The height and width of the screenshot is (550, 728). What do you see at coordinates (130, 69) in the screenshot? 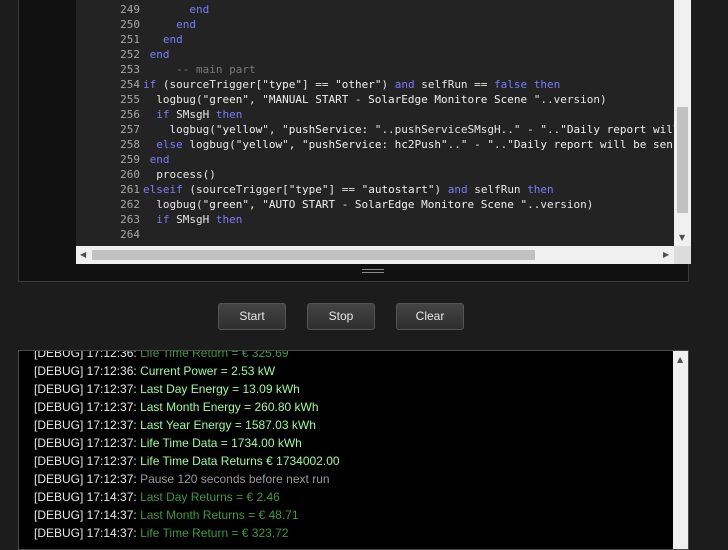
I see `line-number: 253` at bounding box center [130, 69].